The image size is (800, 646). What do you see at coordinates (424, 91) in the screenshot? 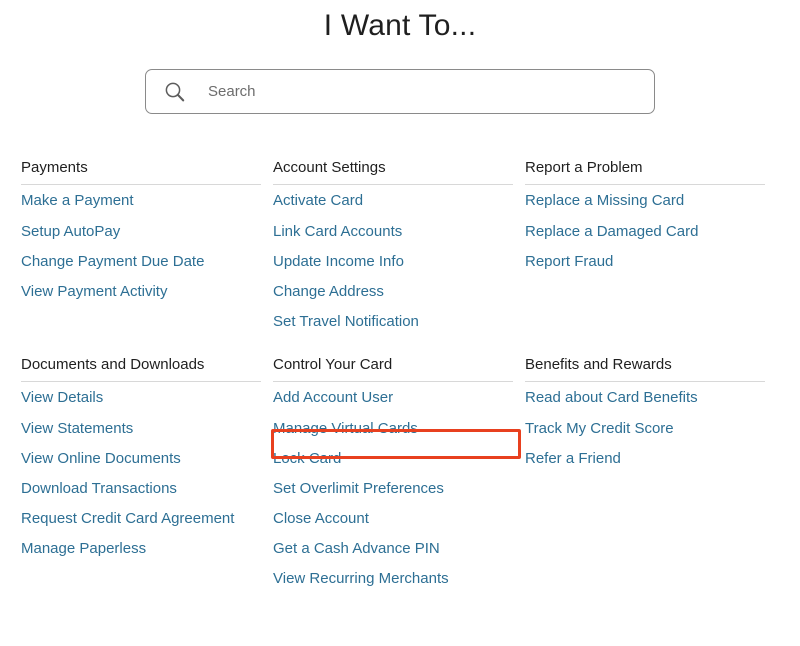
I see `search-input` at bounding box center [424, 91].